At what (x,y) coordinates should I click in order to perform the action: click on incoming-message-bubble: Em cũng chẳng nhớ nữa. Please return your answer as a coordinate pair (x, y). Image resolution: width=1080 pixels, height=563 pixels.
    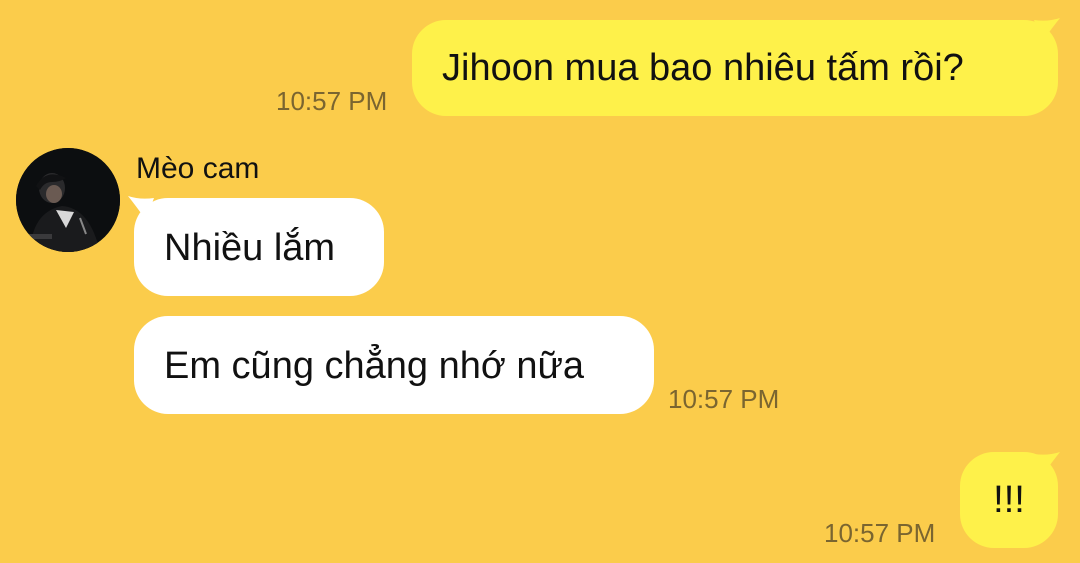
    Looking at the image, I should click on (394, 365).